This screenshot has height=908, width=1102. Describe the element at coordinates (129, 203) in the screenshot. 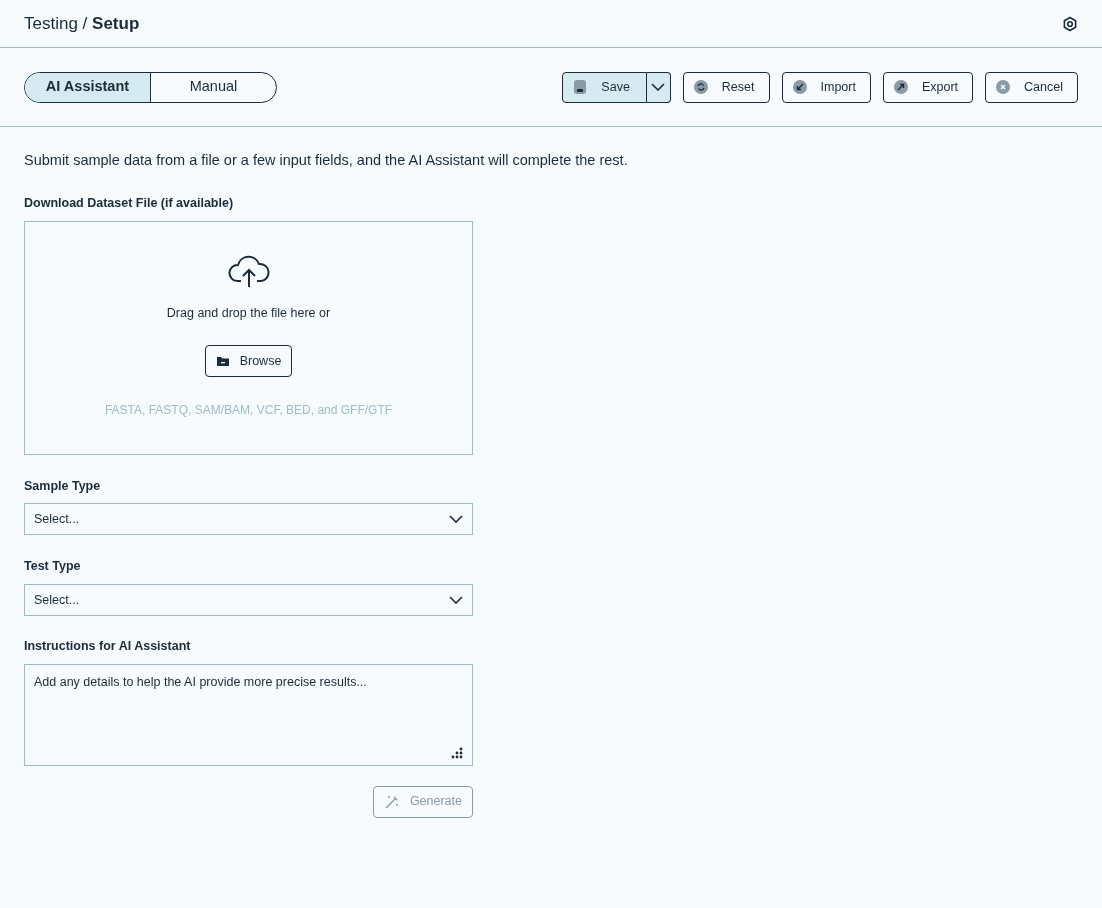

I see `field-label: Download Dataset File (if available)` at that location.